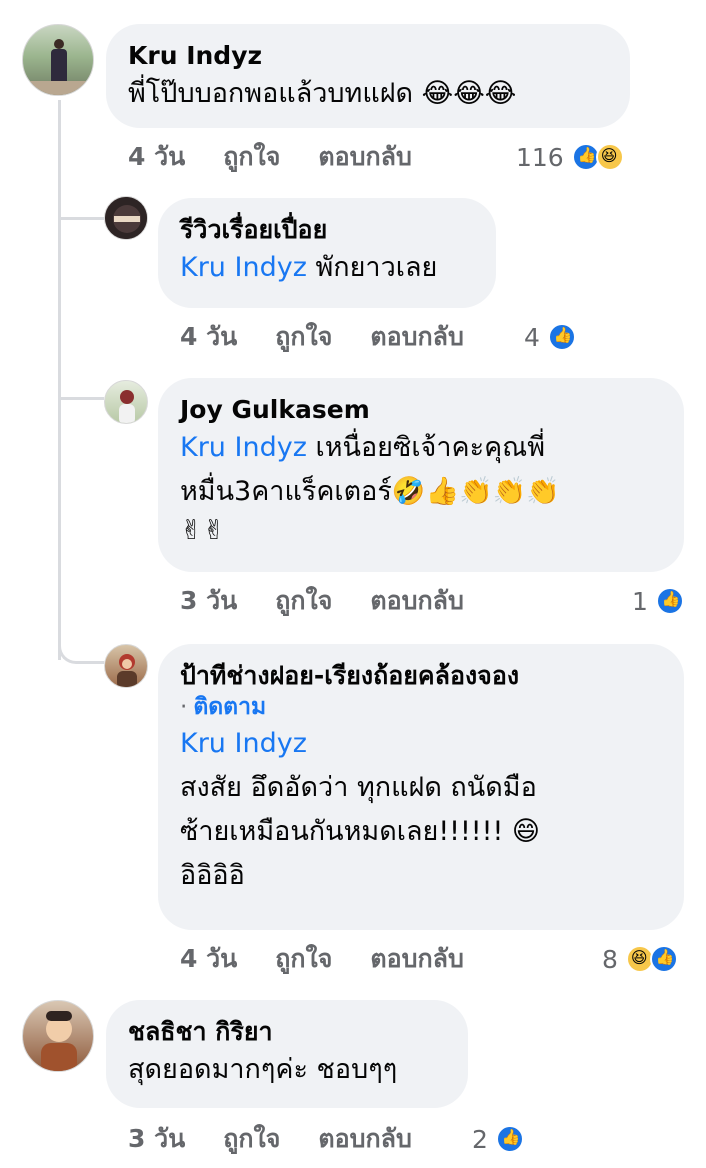 The width and height of the screenshot is (706, 1168). What do you see at coordinates (609, 157) in the screenshot?
I see `haha-icon` at bounding box center [609, 157].